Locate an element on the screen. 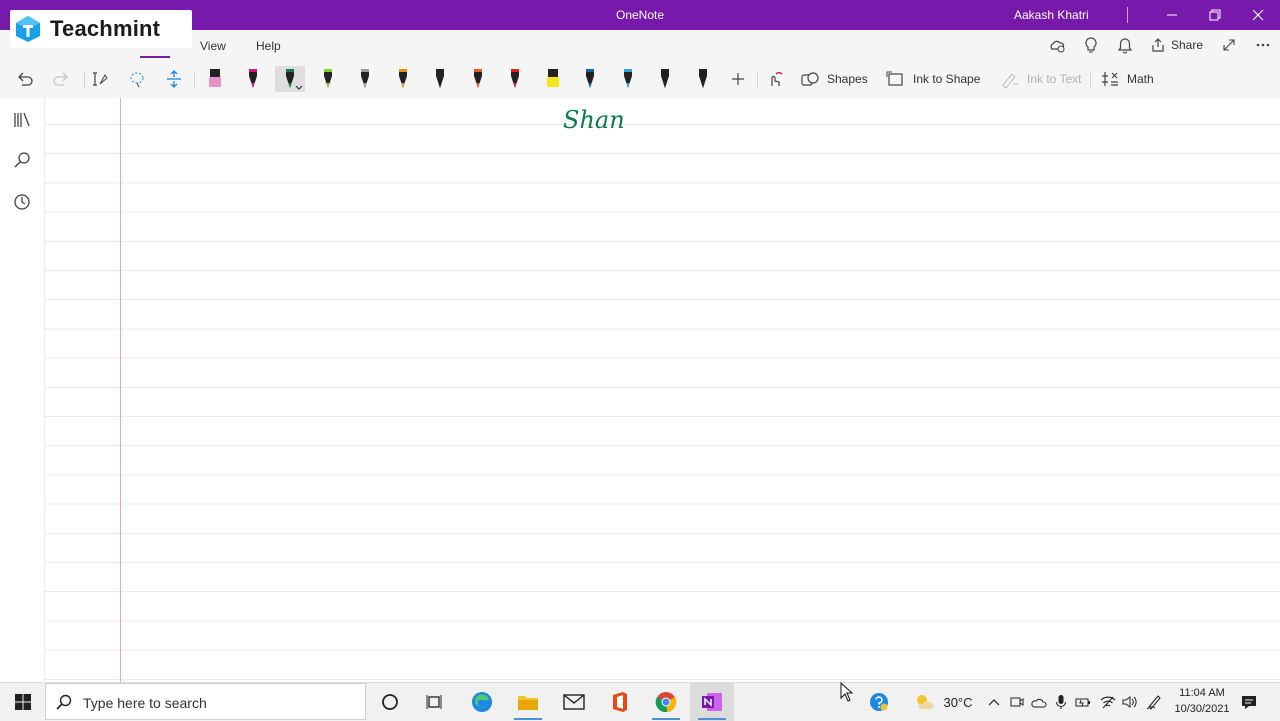  menu-view: View is located at coordinates (213, 46).